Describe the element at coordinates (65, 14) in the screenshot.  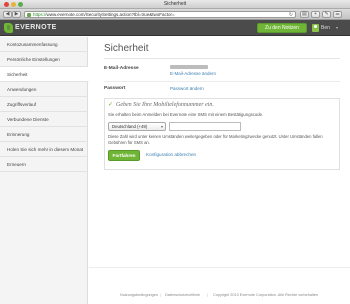
I see `url-host: www.evernote.com` at that location.